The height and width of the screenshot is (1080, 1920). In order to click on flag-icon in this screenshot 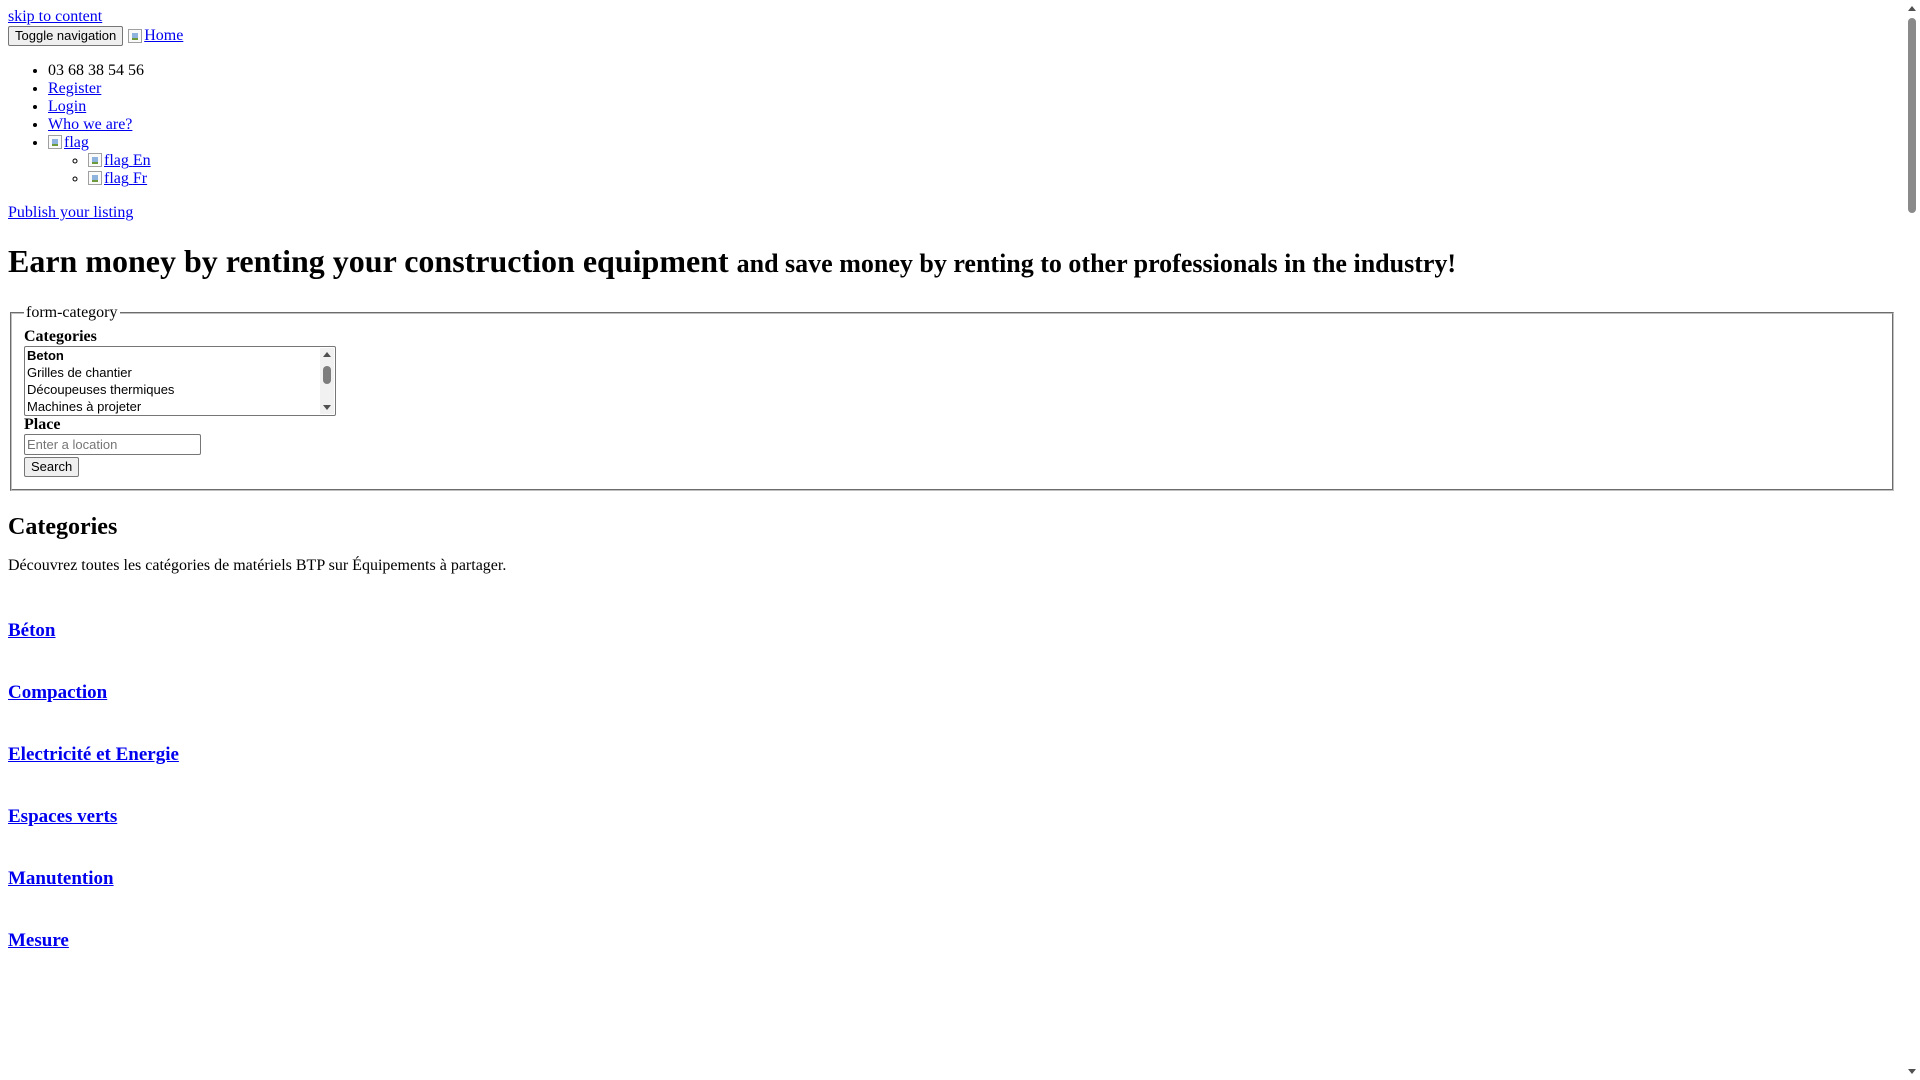, I will do `click(55, 142)`.